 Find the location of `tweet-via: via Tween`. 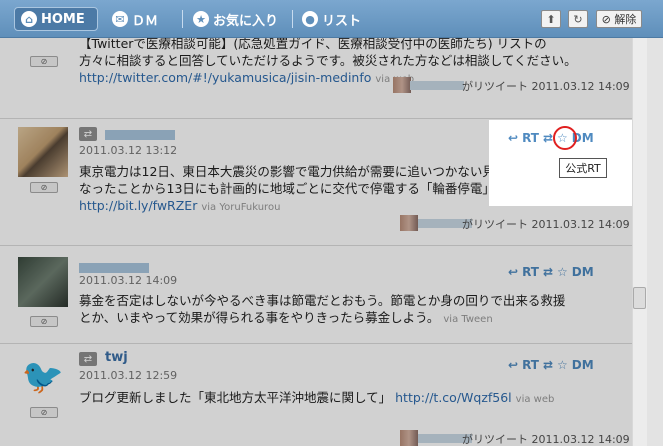

tweet-via: via Tween is located at coordinates (468, 319).